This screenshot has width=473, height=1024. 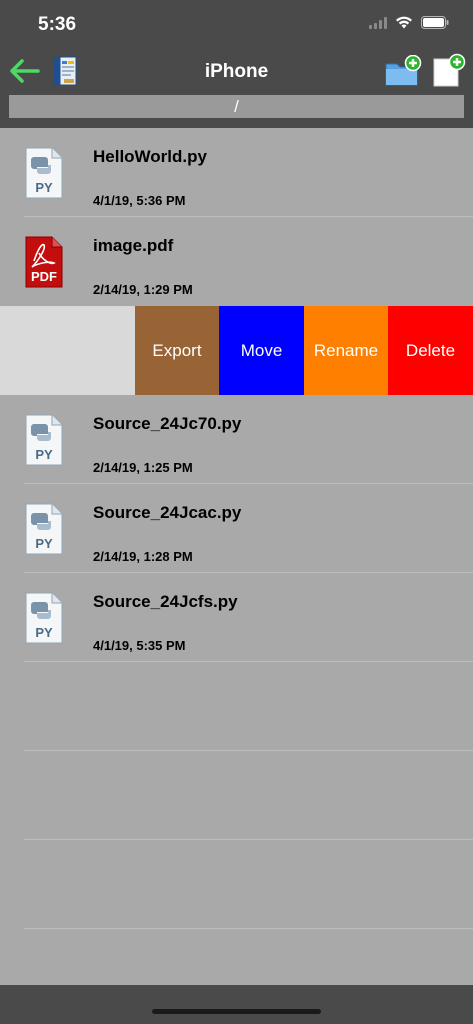 I want to click on swiped-row: Export Move Rename Delete, so click(x=236, y=350).